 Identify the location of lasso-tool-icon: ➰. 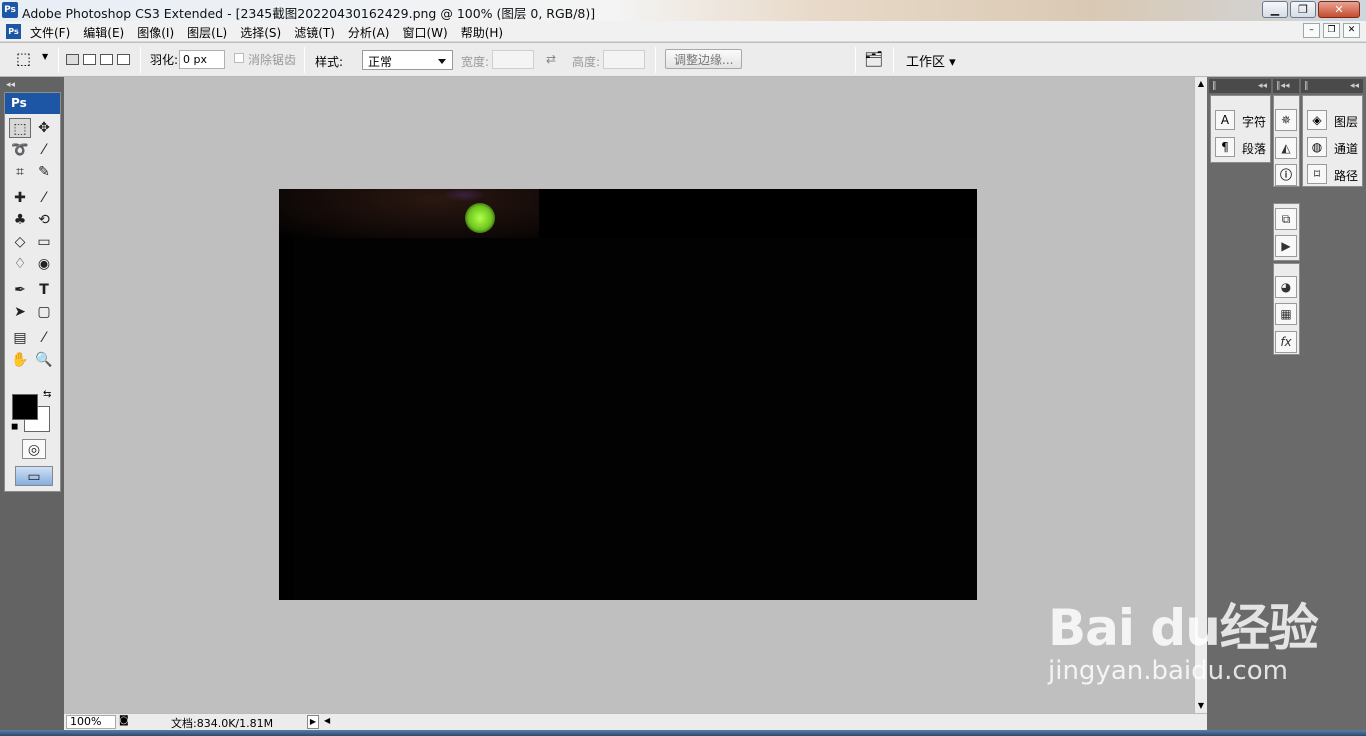
(20, 150).